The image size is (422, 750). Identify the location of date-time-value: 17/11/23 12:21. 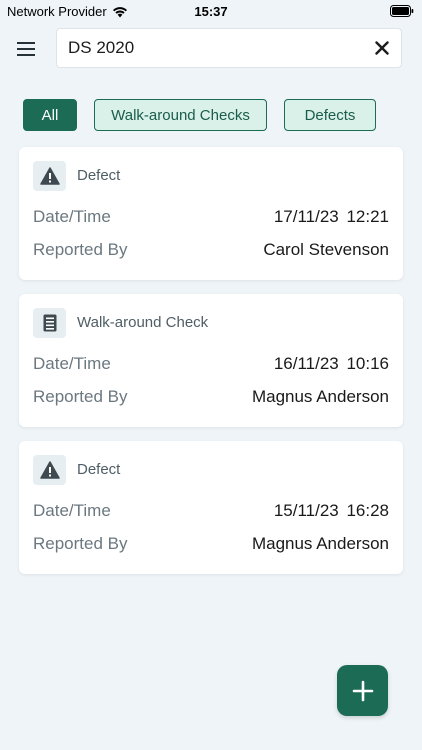
(331, 216).